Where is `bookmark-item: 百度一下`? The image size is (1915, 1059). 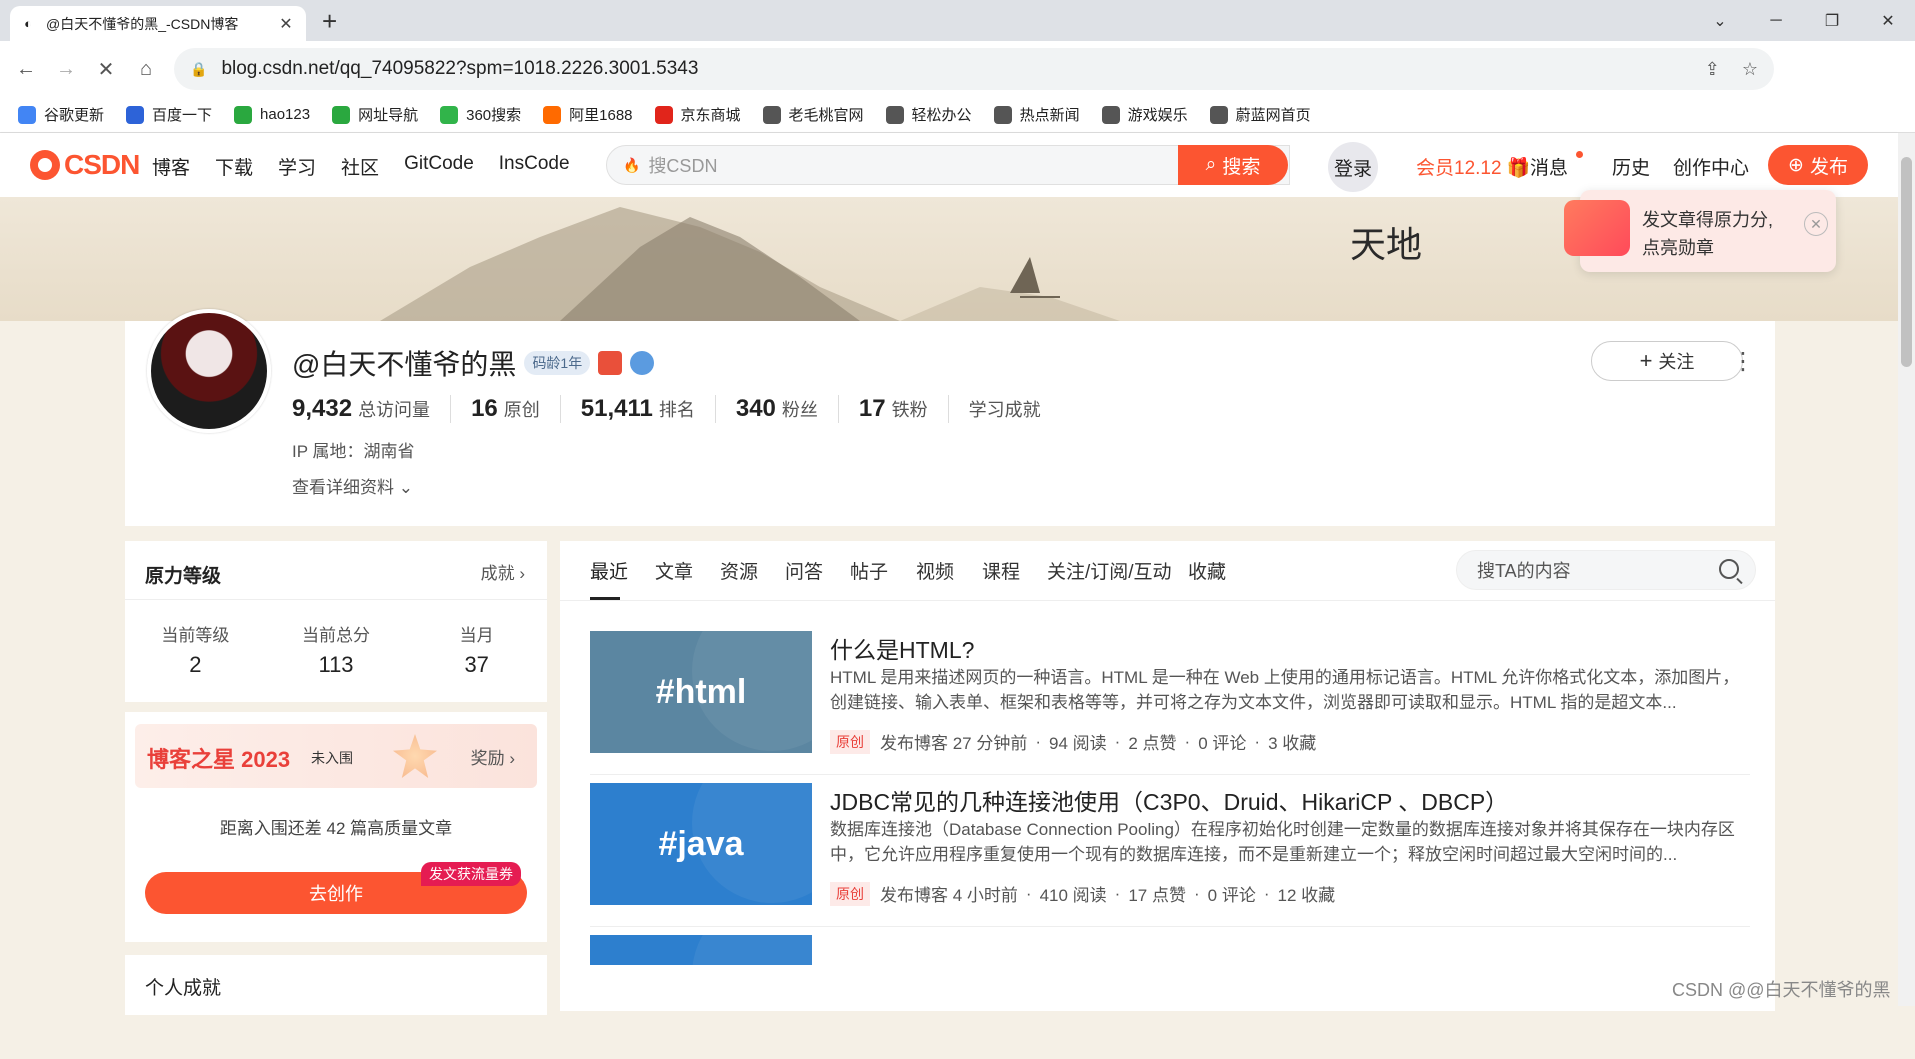
bookmark-item: 百度一下 is located at coordinates (169, 114).